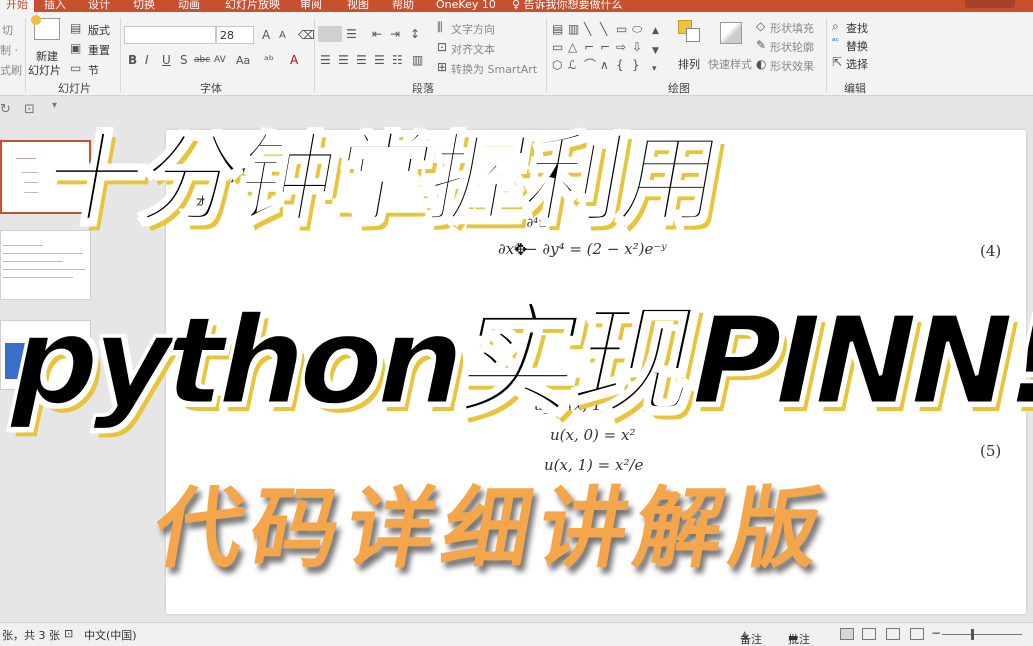 Image resolution: width=1033 pixels, height=646 pixels. What do you see at coordinates (936, 633) in the screenshot?
I see `zoom-out-button: −` at bounding box center [936, 633].